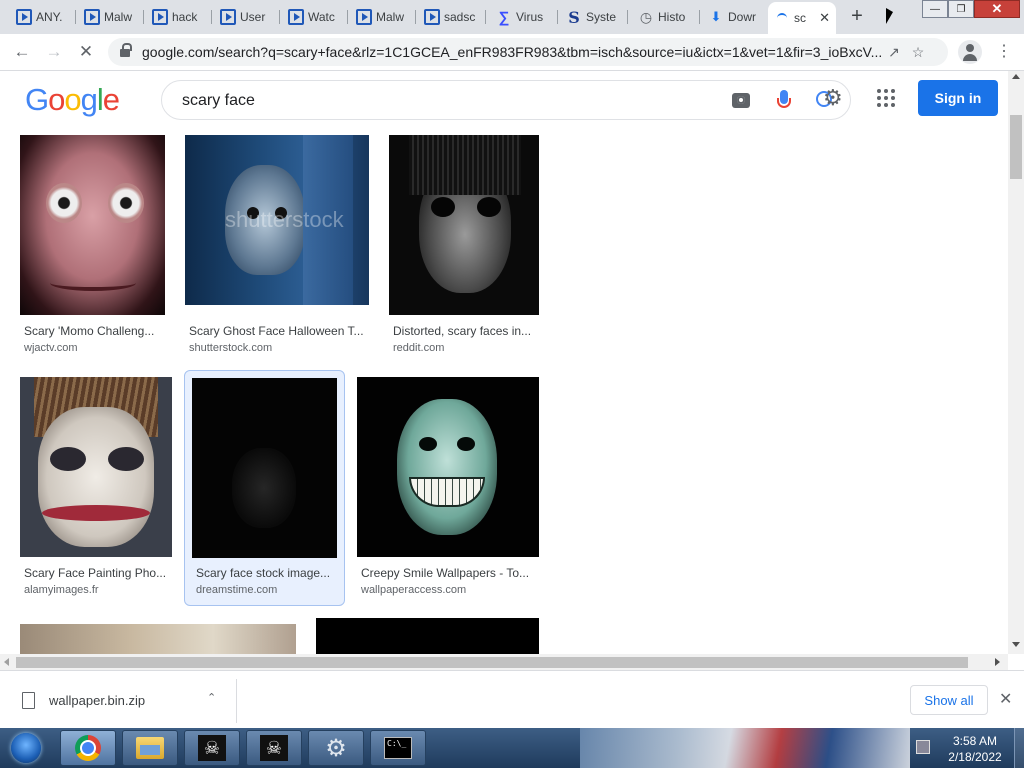 This screenshot has height=768, width=1024. Describe the element at coordinates (111, 17) in the screenshot. I see `tab-malware-1: Malw` at that location.